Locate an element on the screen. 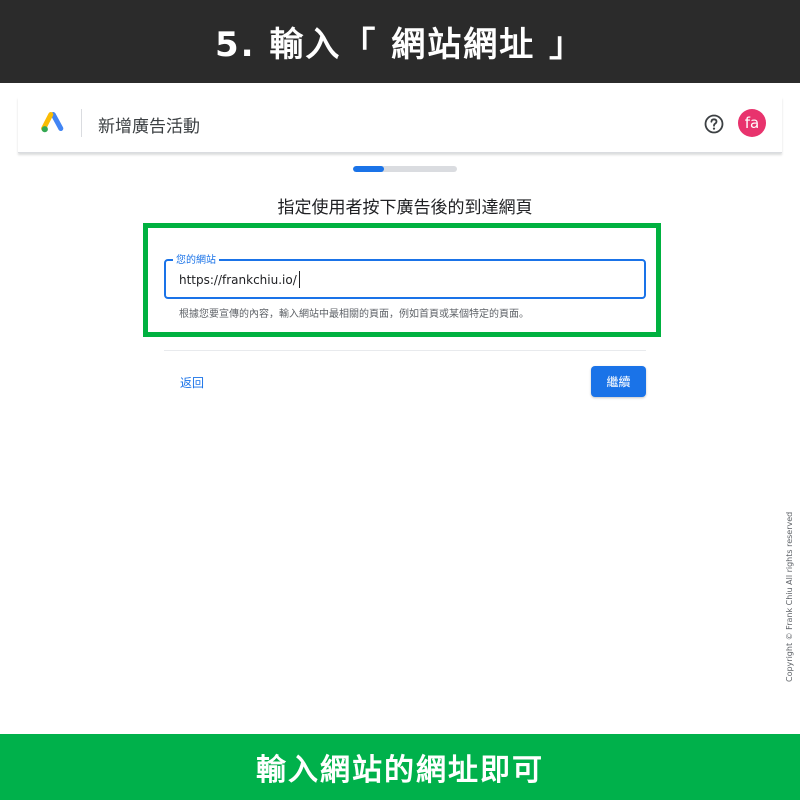 This screenshot has width=800, height=800. website-url-input is located at coordinates (399, 280).